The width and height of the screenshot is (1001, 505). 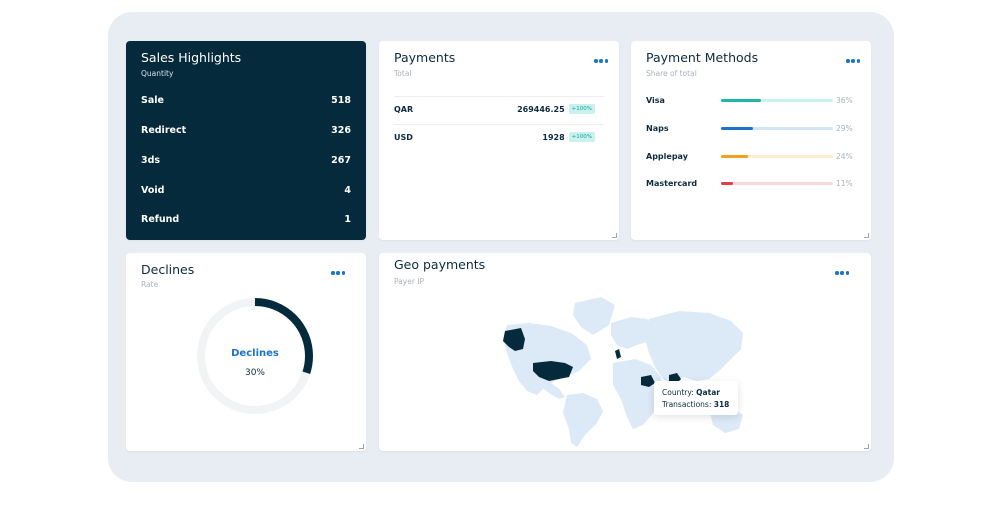 What do you see at coordinates (583, 420) in the screenshot?
I see `map-south-america` at bounding box center [583, 420].